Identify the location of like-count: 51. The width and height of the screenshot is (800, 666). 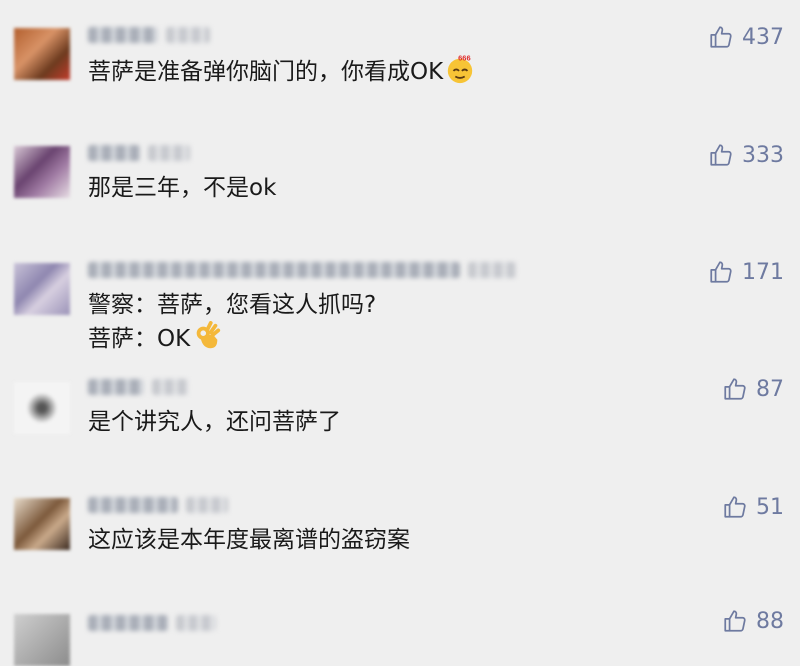
(770, 507).